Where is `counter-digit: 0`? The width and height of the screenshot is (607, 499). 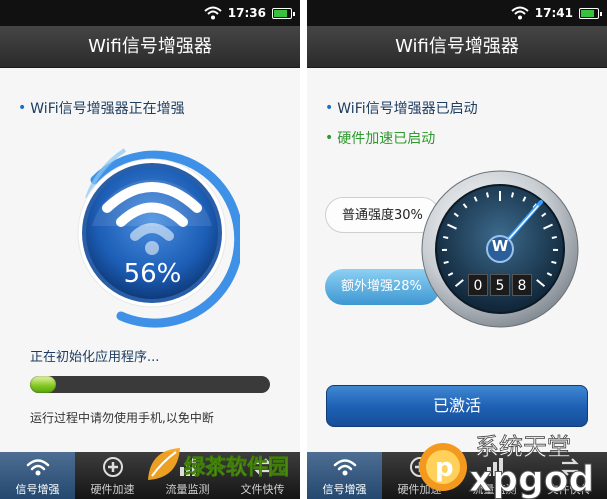 counter-digit: 0 is located at coordinates (478, 285).